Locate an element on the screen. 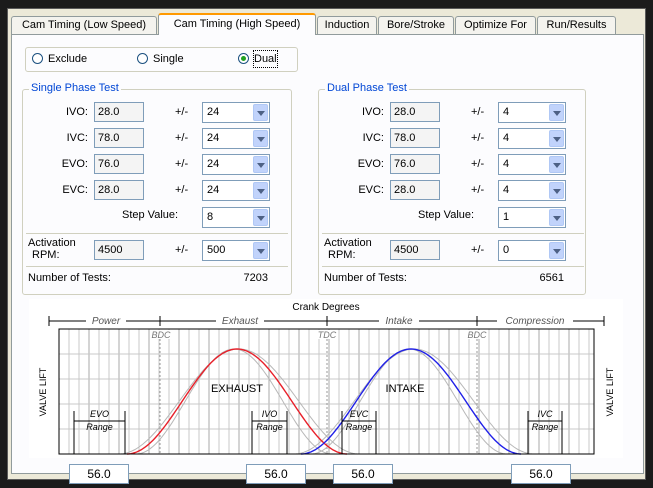 This screenshot has width=653, height=488. dual-step-dropdown: 1 is located at coordinates (532, 217).